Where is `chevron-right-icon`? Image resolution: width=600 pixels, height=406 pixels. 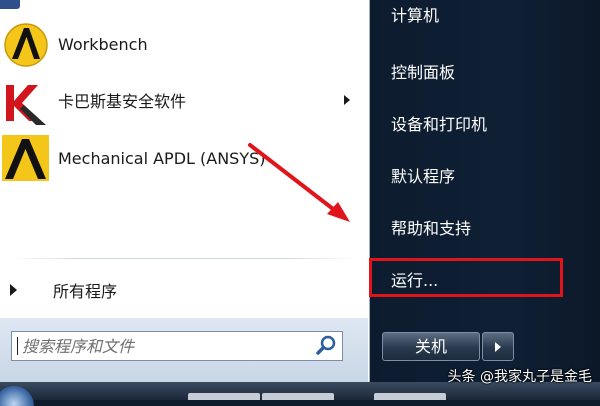
chevron-right-icon is located at coordinates (498, 346).